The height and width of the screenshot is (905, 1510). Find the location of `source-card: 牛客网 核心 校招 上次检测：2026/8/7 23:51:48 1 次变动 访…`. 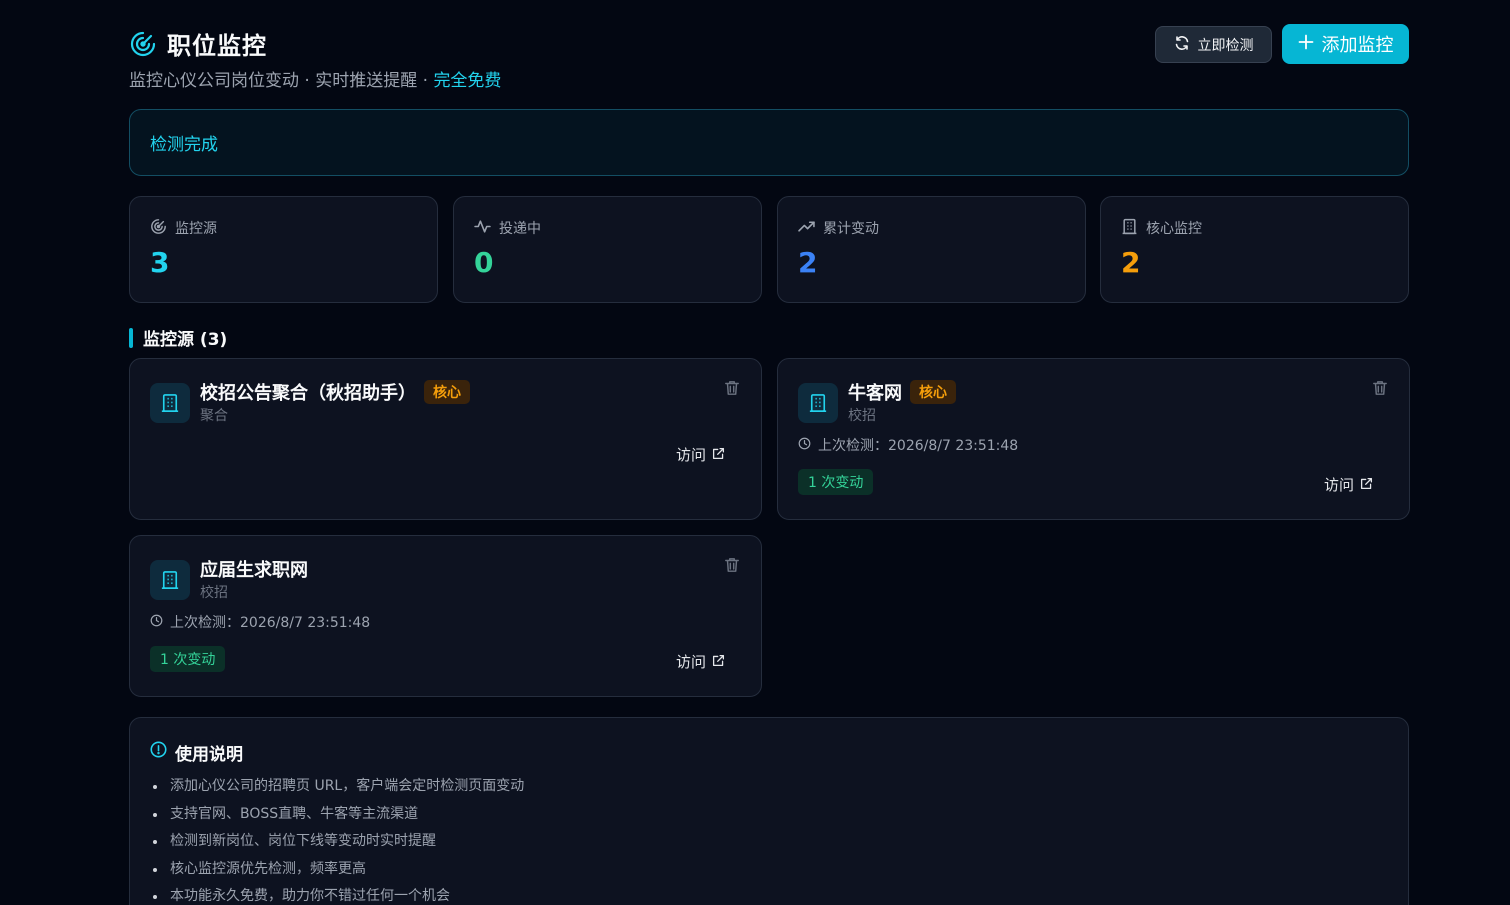

source-card: 牛客网 核心 校招 上次检测：2026/8/7 23:51:48 1 次变动 访… is located at coordinates (1093, 439).